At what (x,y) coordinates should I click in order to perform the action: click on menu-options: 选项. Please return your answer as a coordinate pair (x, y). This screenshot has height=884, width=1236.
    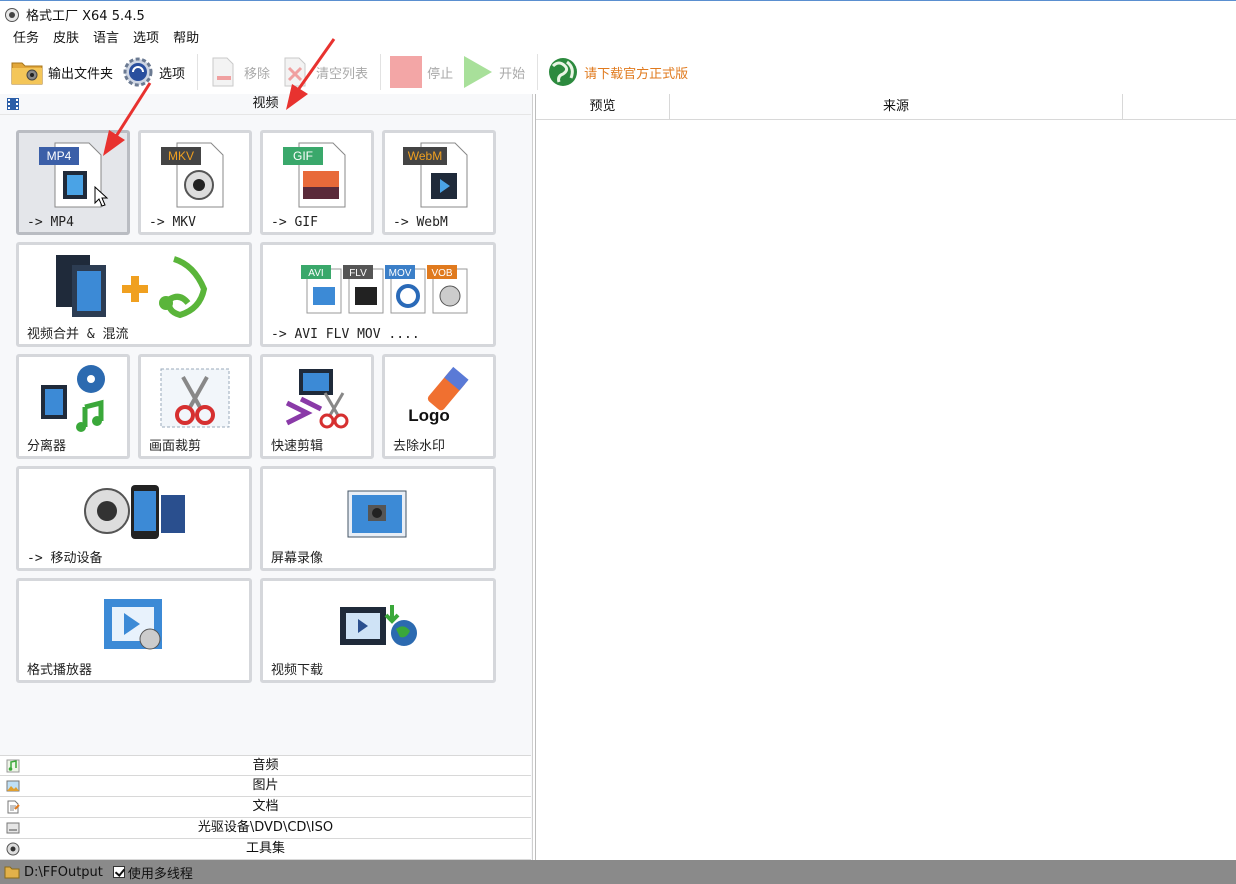
    Looking at the image, I should click on (146, 39).